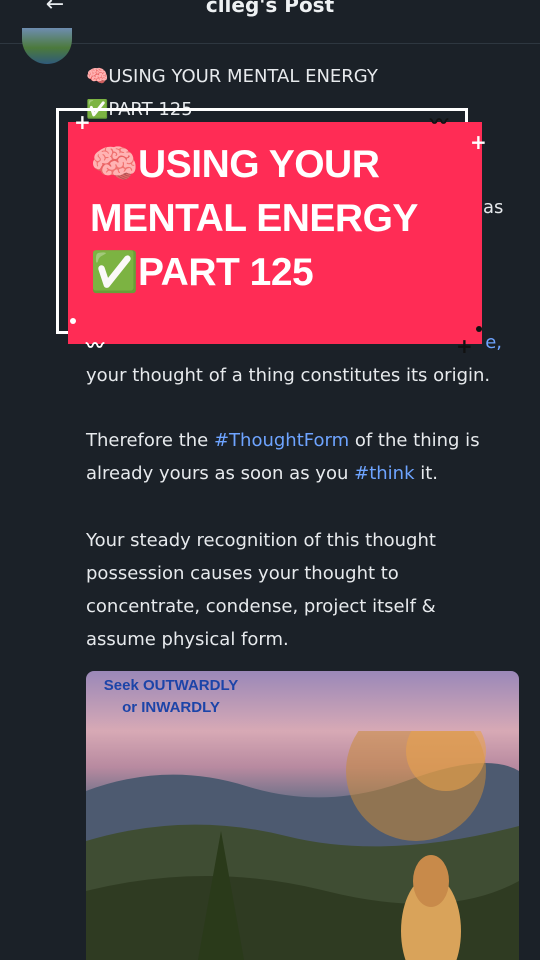 This screenshot has height=960, width=540. I want to click on banner-line-1: 🧠USING YOUR, so click(235, 164).